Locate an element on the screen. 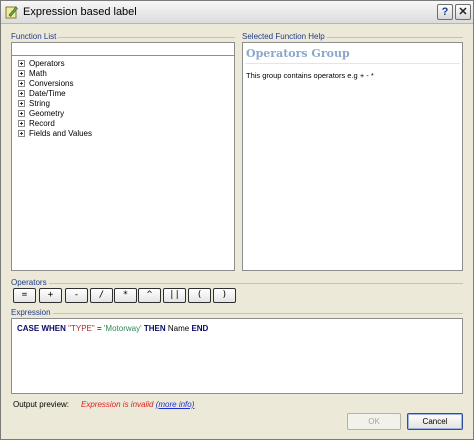  tree-item-label: Geometry is located at coordinates (47, 113).